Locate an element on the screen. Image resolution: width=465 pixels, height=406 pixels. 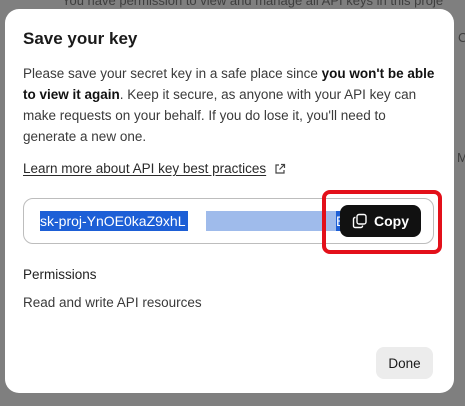
copy-highlight-box is located at coordinates (382, 222).